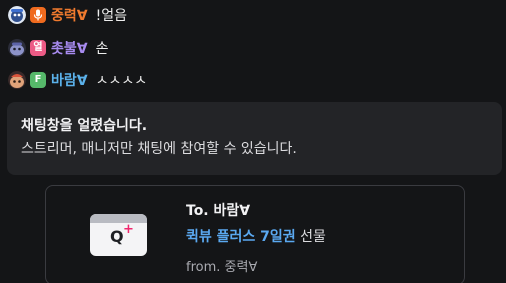 This screenshot has height=283, width=506. I want to click on chat-message: 중력∀ !얼음, so click(67, 15).